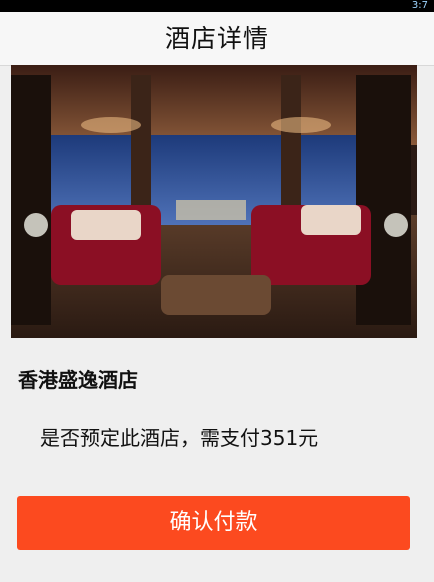 The height and width of the screenshot is (582, 434). What do you see at coordinates (419, 5) in the screenshot?
I see `status-clock: 3:7` at bounding box center [419, 5].